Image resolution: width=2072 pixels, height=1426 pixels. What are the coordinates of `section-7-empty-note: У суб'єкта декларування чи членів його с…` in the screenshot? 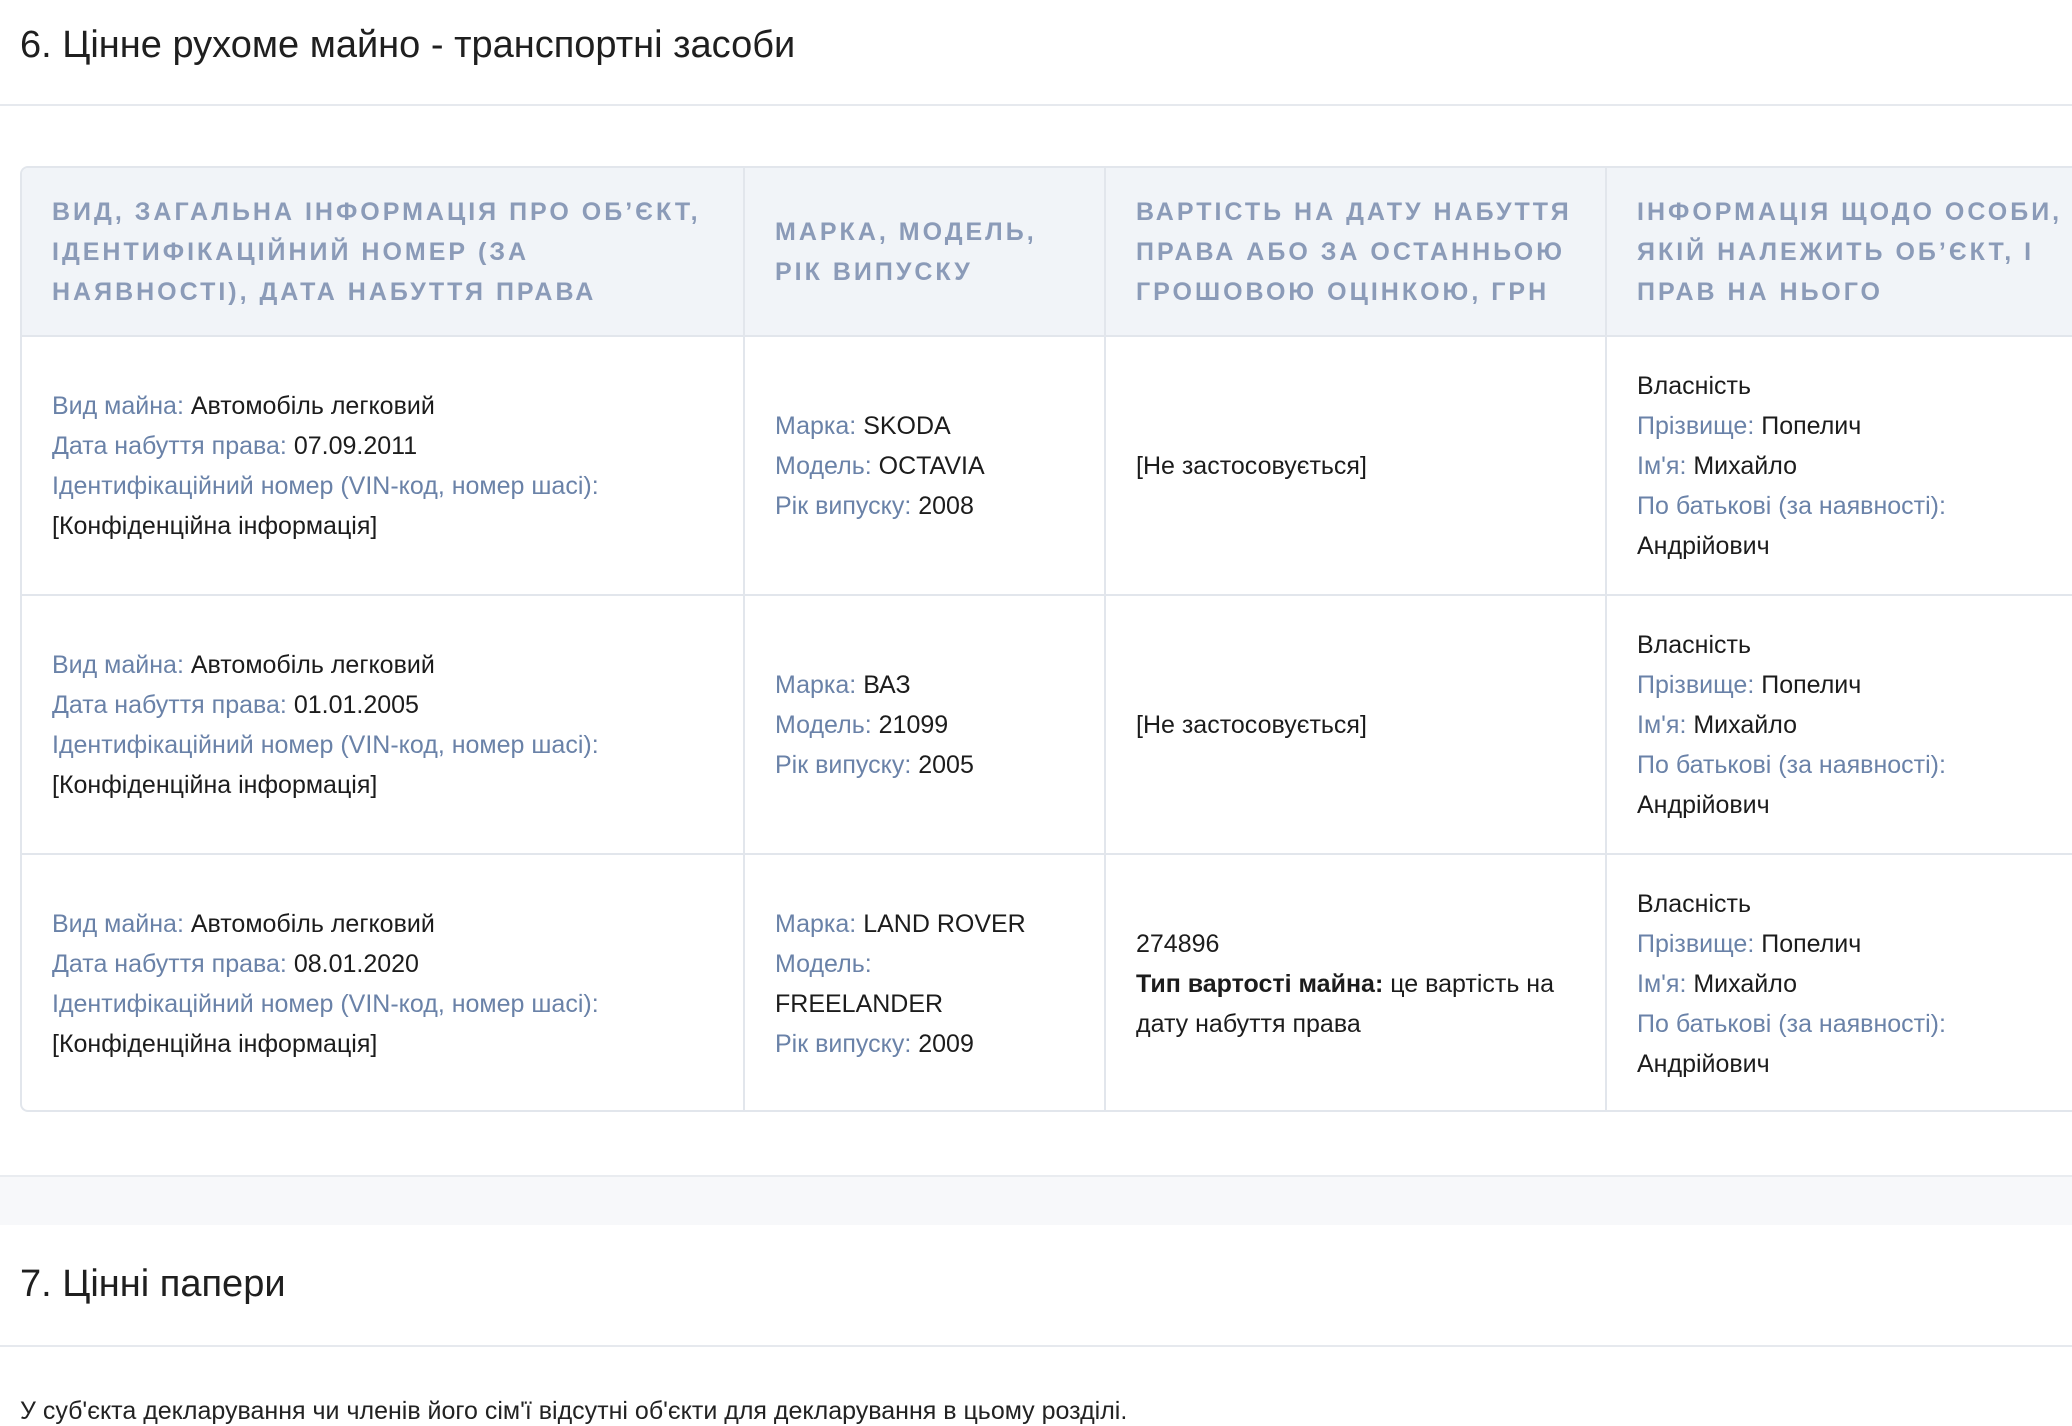 It's located at (574, 1411).